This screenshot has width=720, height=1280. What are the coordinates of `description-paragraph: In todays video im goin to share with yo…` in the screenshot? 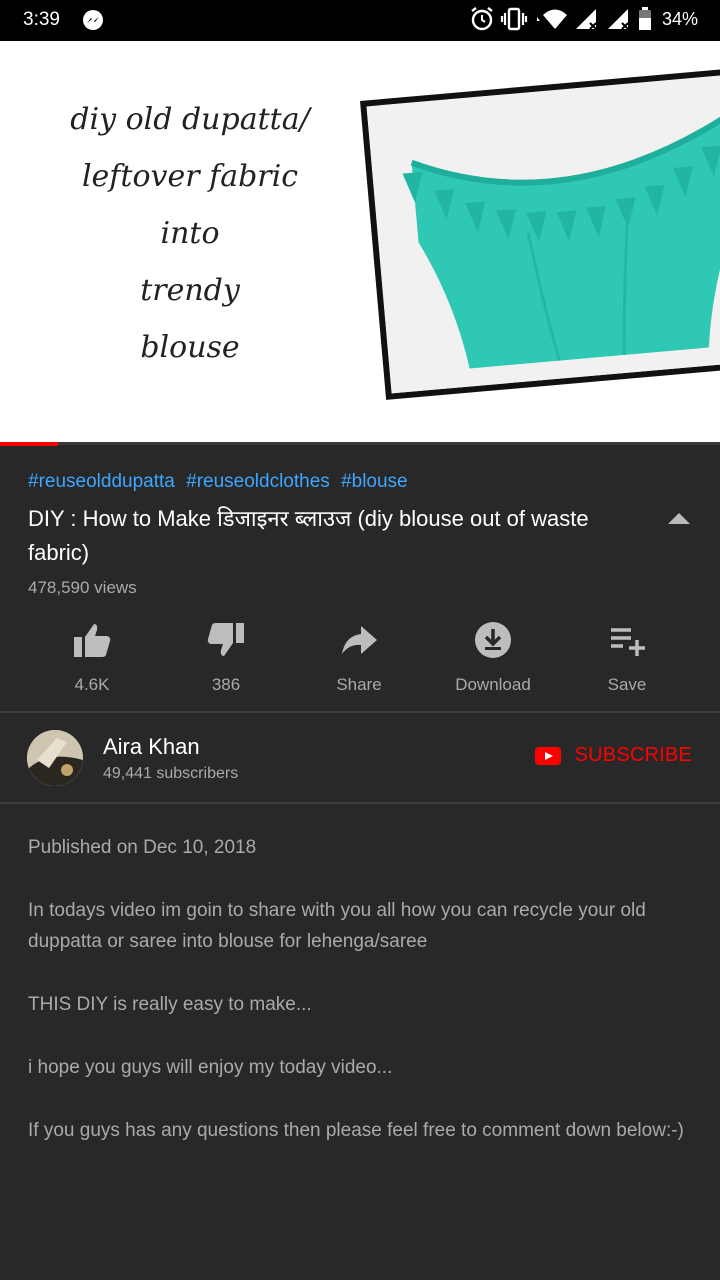 It's located at (337, 926).